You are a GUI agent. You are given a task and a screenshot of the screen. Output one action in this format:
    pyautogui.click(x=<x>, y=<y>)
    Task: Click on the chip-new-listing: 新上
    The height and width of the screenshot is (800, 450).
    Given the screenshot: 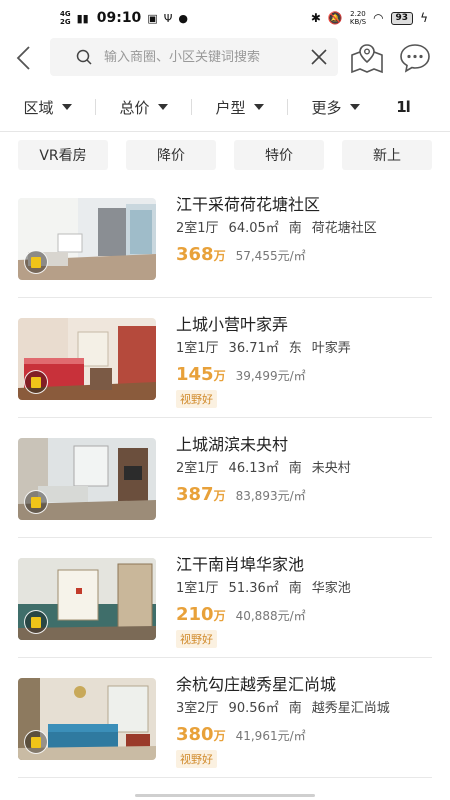 What is the action you would take?
    pyautogui.click(x=387, y=155)
    